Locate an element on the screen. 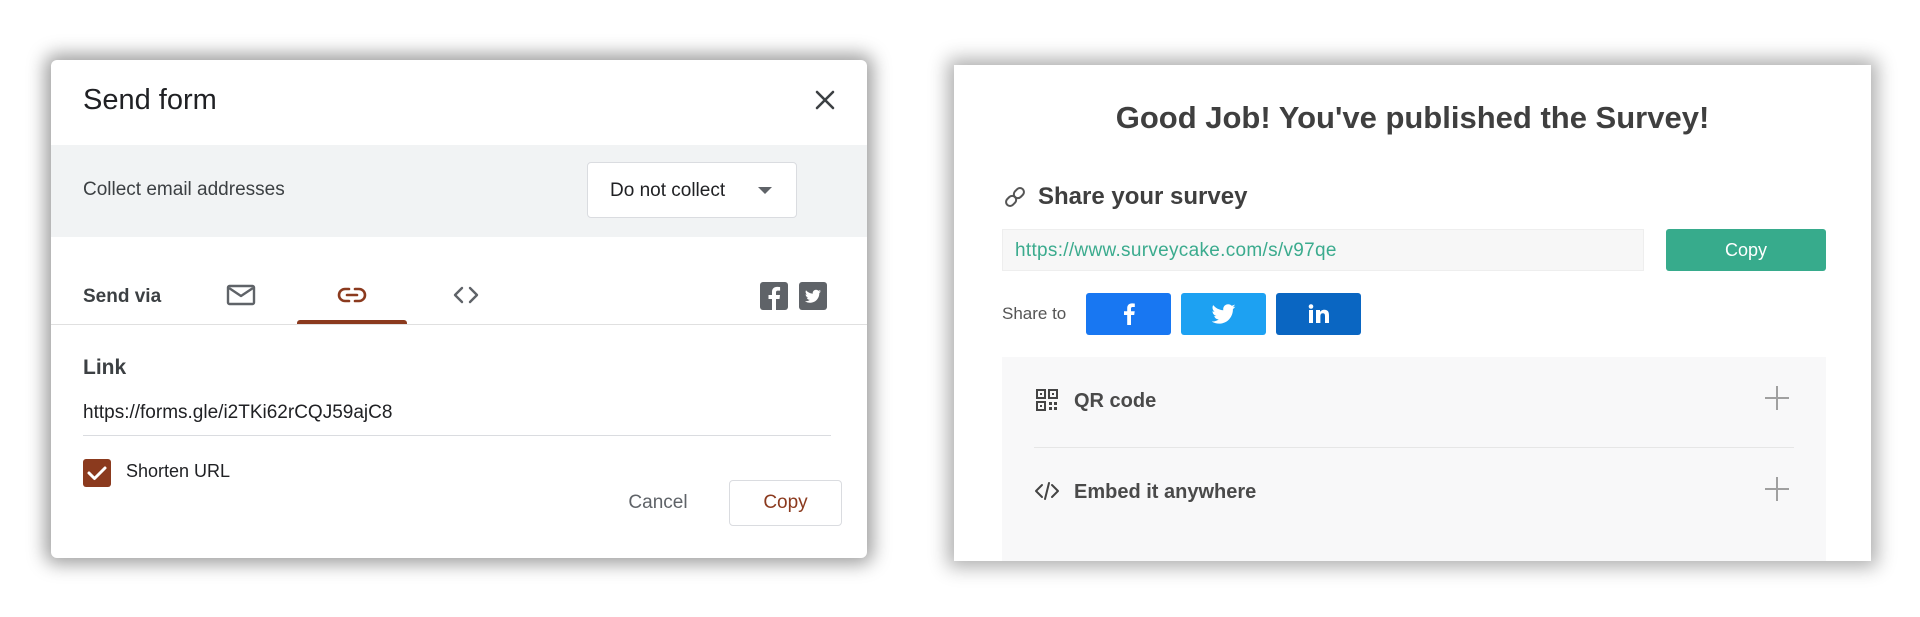 The width and height of the screenshot is (1920, 617). survey-url-field: https://www.surveycake.com/s/v97qe is located at coordinates (1323, 250).